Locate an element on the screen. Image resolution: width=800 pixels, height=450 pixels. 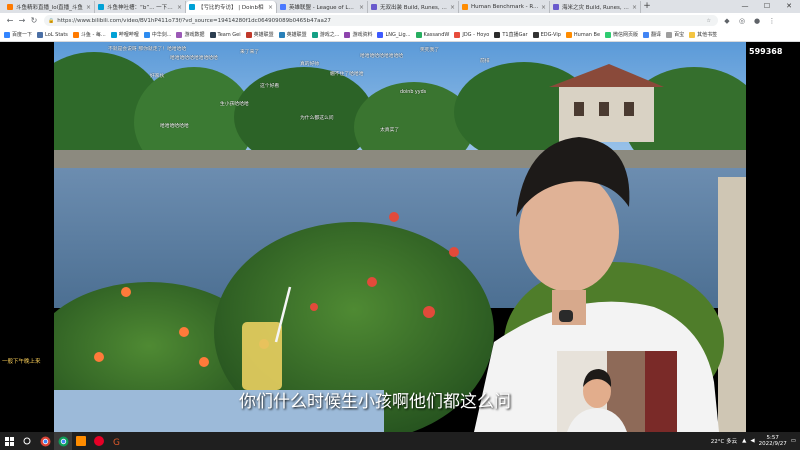
bookmark-item: KassandW is located at coordinates (432, 34).